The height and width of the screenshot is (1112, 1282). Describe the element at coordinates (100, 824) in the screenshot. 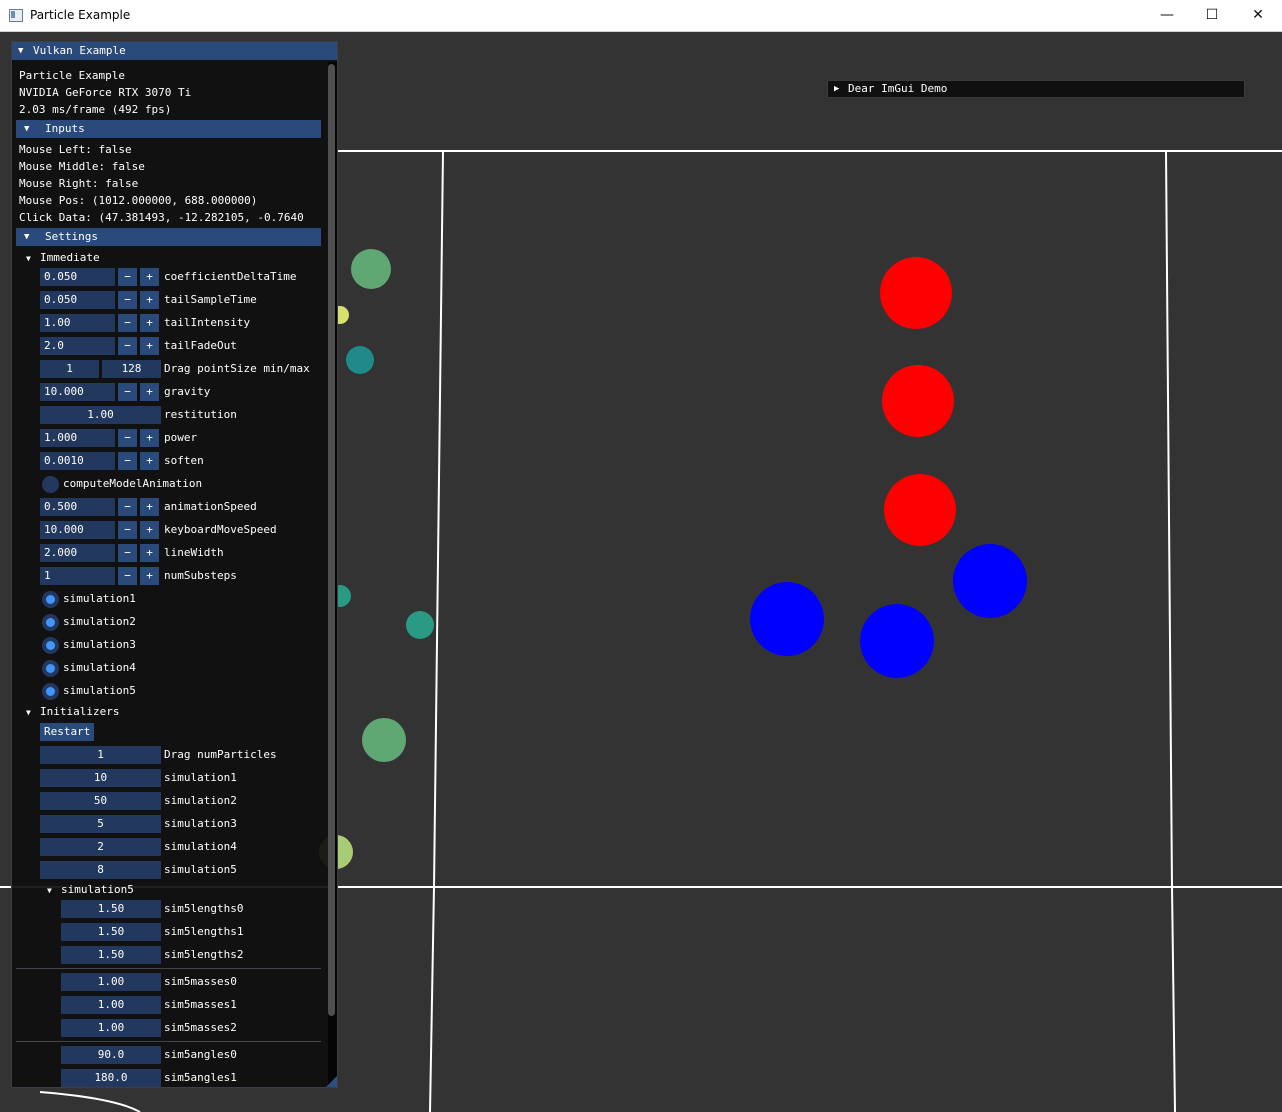

I see `simulation3-count-drag: 5` at that location.